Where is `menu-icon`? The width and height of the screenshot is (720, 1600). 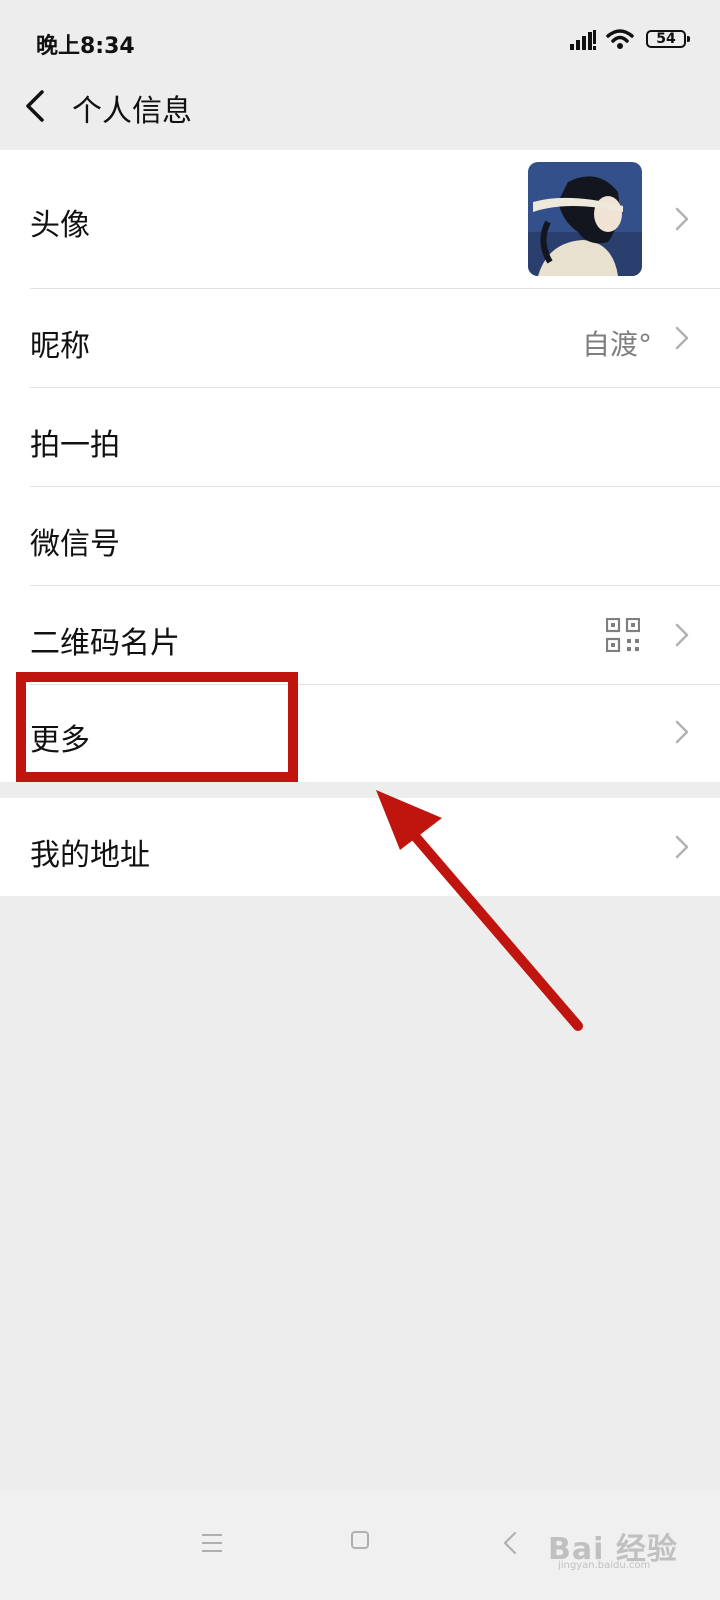
menu-icon is located at coordinates (212, 1543).